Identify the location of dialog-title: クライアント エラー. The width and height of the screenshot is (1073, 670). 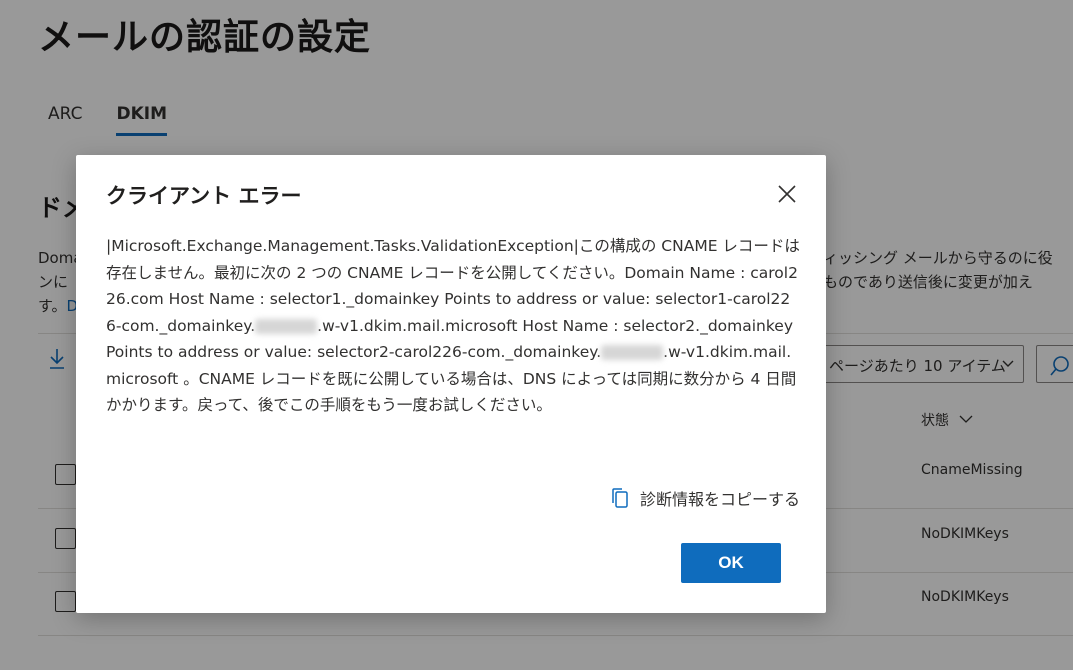
(204, 196).